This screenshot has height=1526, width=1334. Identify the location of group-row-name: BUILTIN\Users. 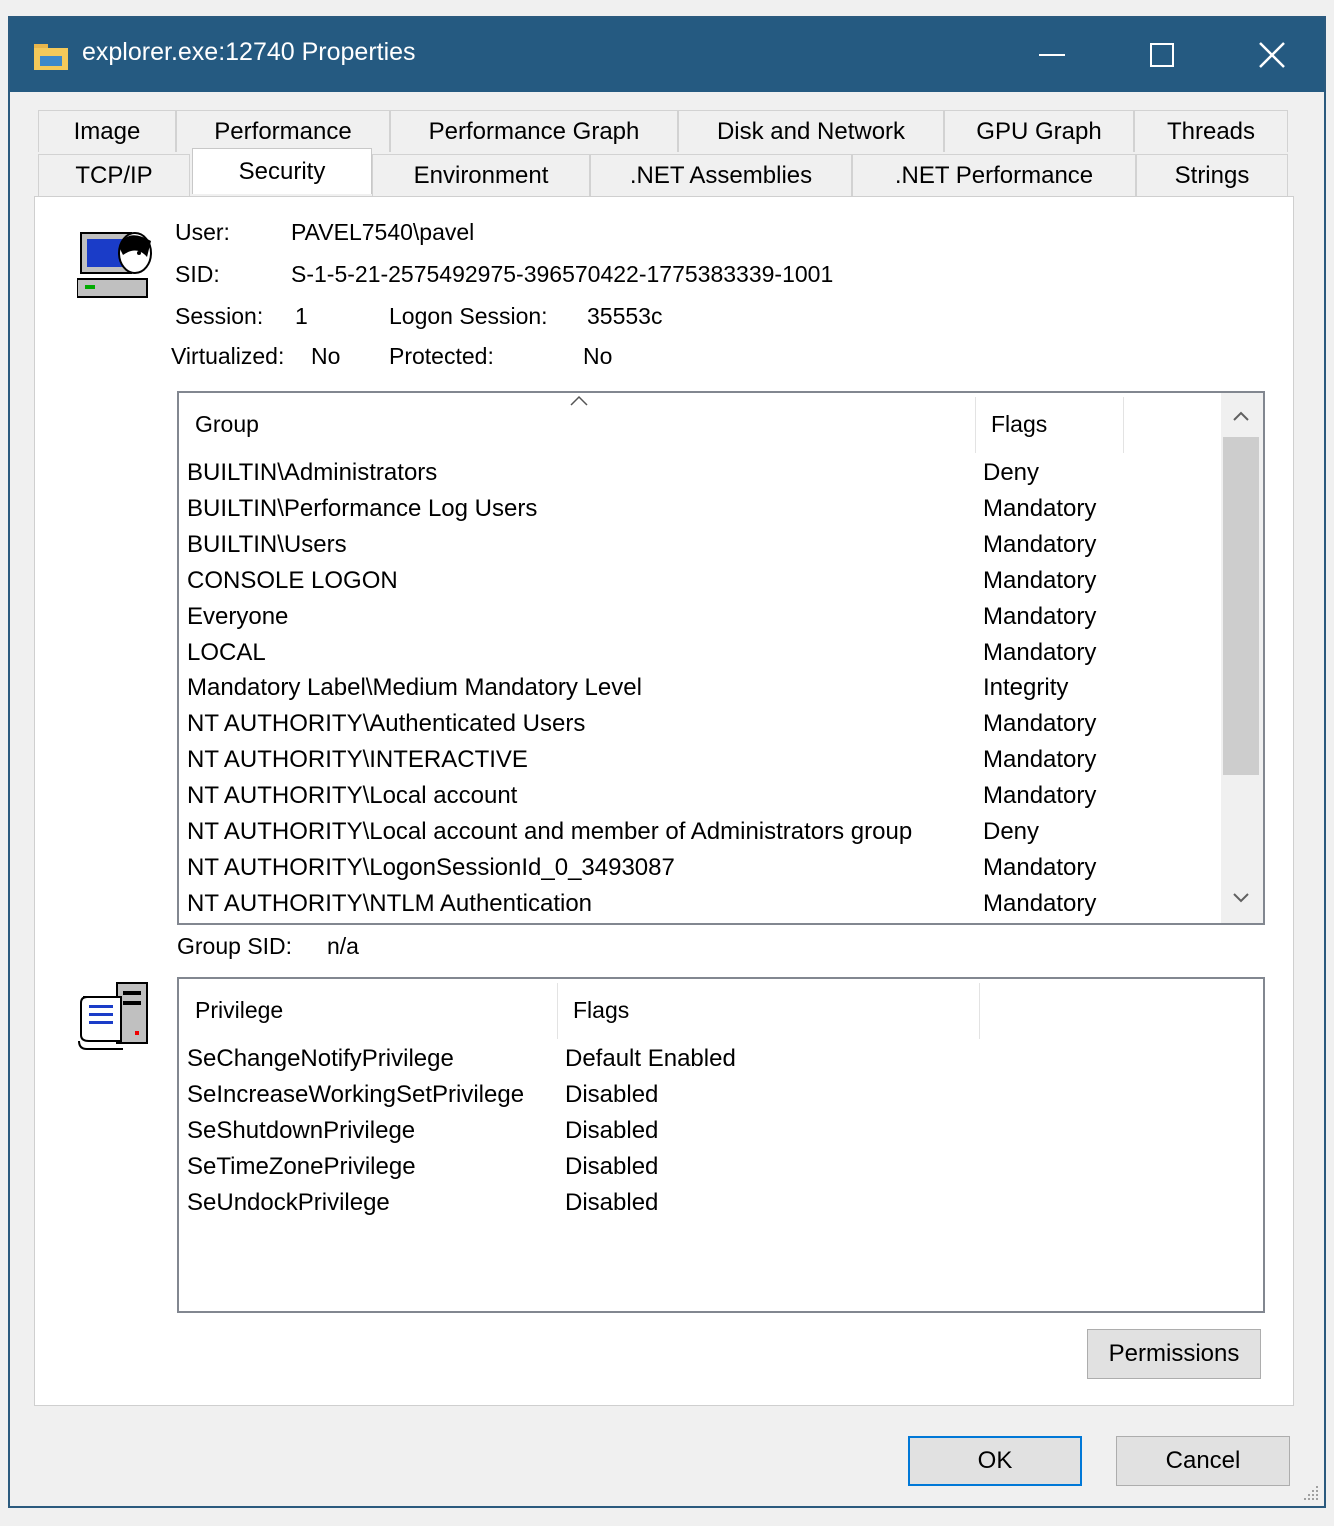
(267, 545).